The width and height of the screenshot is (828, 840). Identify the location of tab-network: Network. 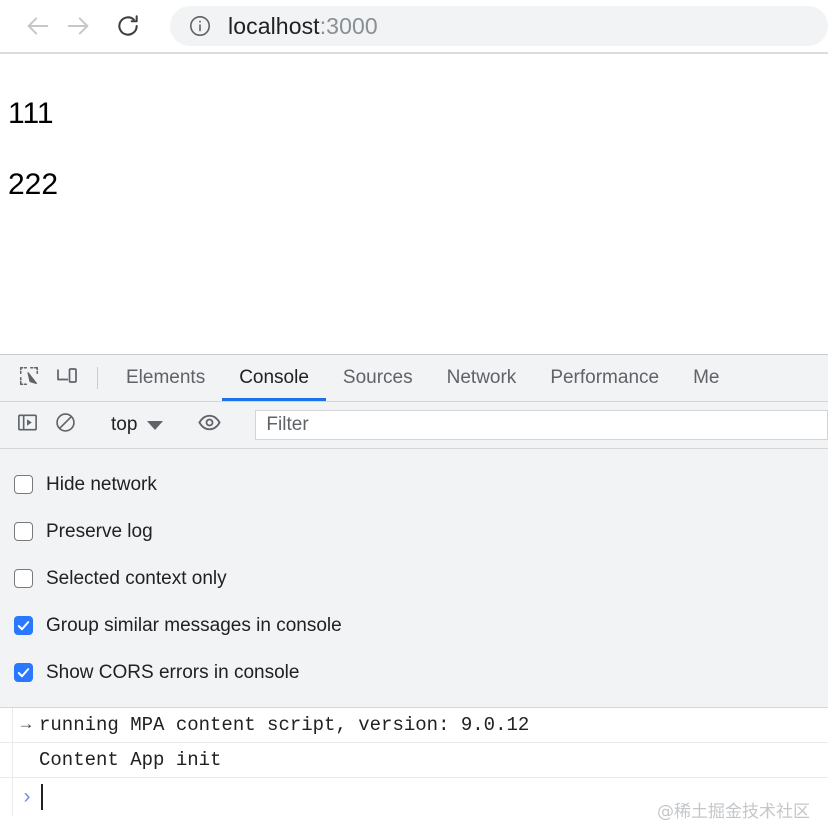
(482, 378).